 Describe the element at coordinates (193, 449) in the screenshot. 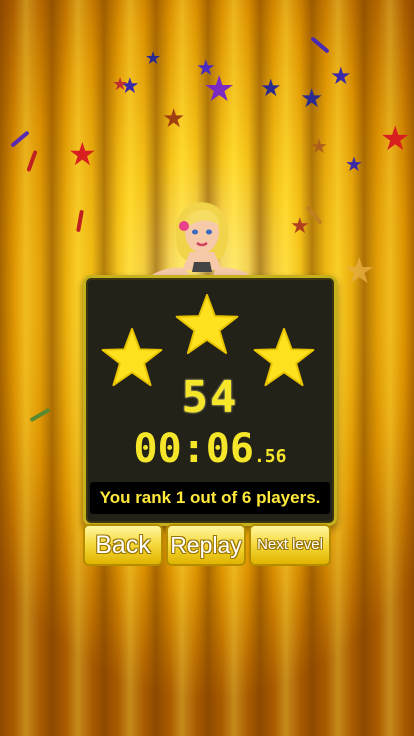

I see `timer-main: 00:06` at that location.